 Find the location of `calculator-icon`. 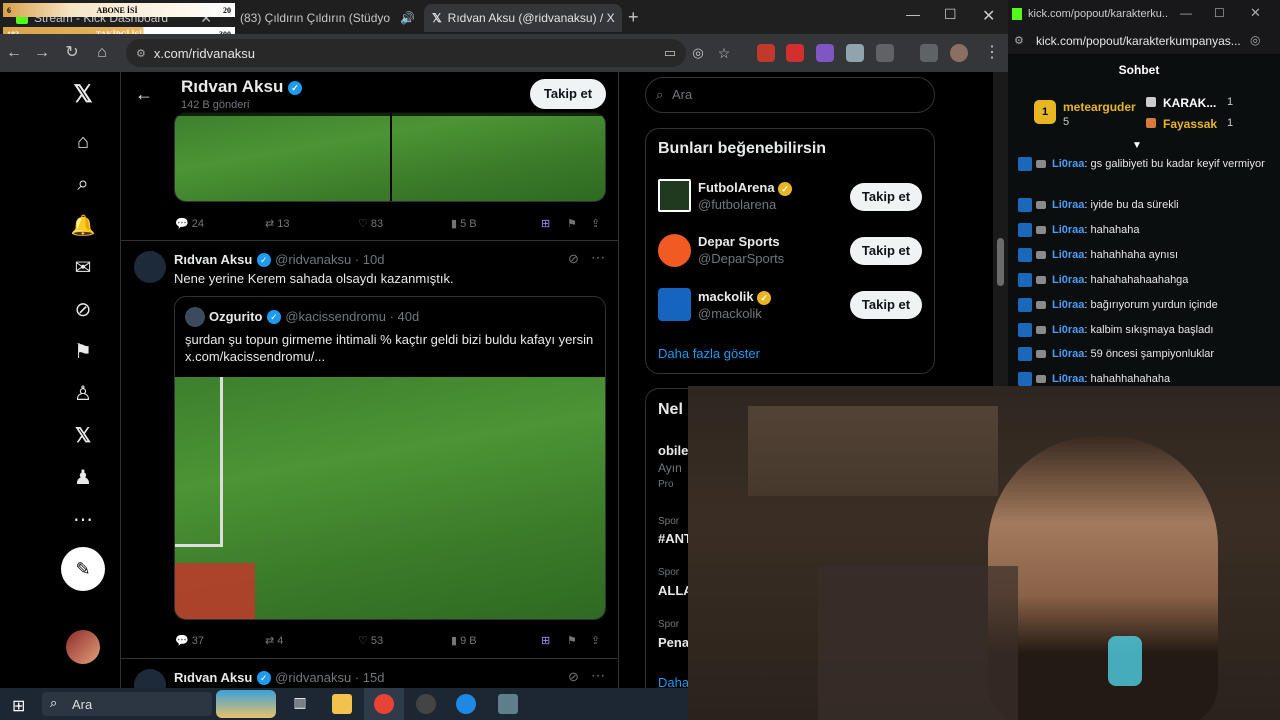

calculator-icon is located at coordinates (508, 704).